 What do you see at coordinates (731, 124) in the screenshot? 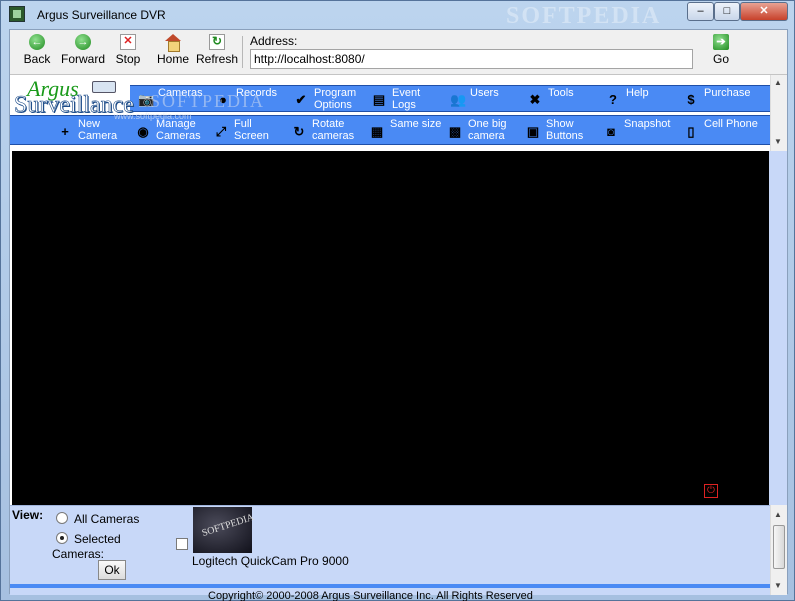
I see `menu-item-label: Cell Phone` at bounding box center [731, 124].